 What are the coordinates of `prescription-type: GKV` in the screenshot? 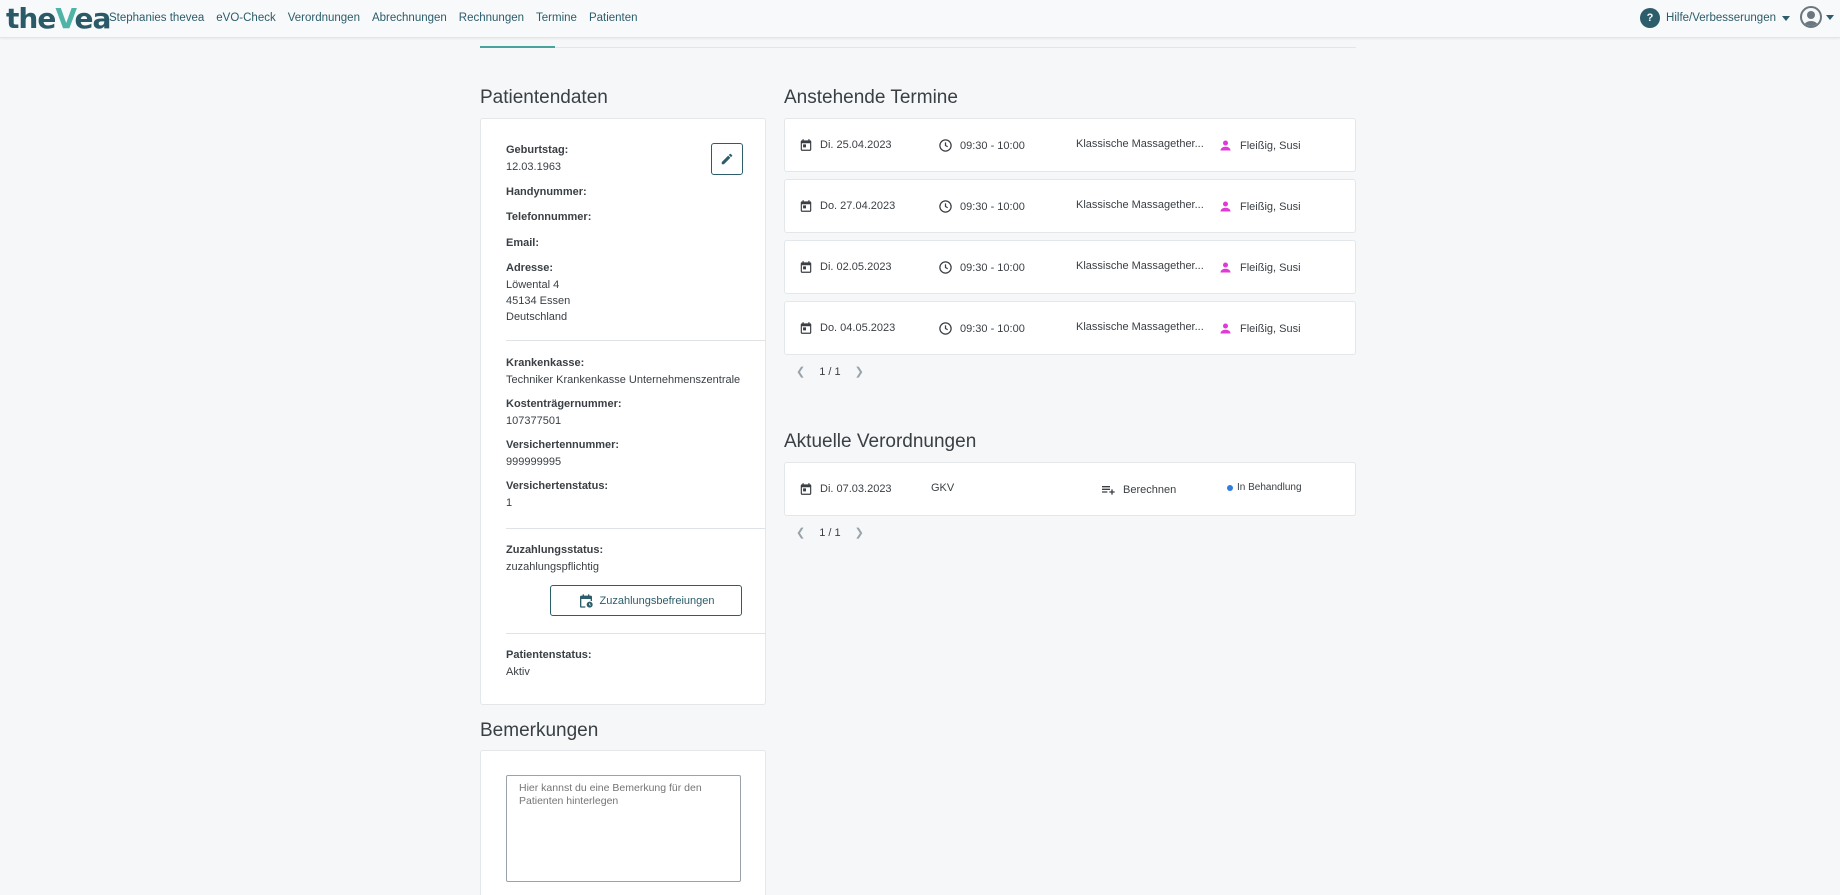 It's located at (943, 488).